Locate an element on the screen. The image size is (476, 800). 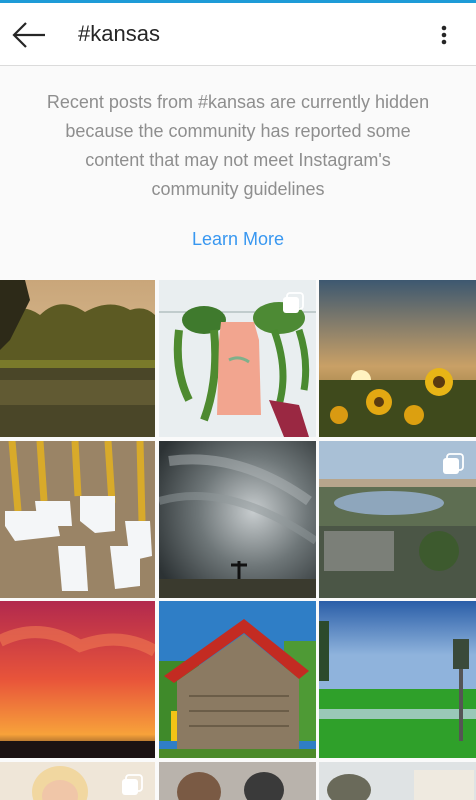
post-thumbnail-outdoors is located at coordinates (397, 781).